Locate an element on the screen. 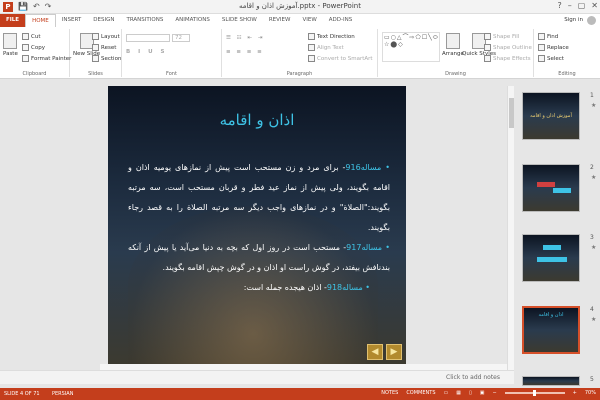 This screenshot has height=400, width=600. issue-number: مساله917 is located at coordinates (364, 247).